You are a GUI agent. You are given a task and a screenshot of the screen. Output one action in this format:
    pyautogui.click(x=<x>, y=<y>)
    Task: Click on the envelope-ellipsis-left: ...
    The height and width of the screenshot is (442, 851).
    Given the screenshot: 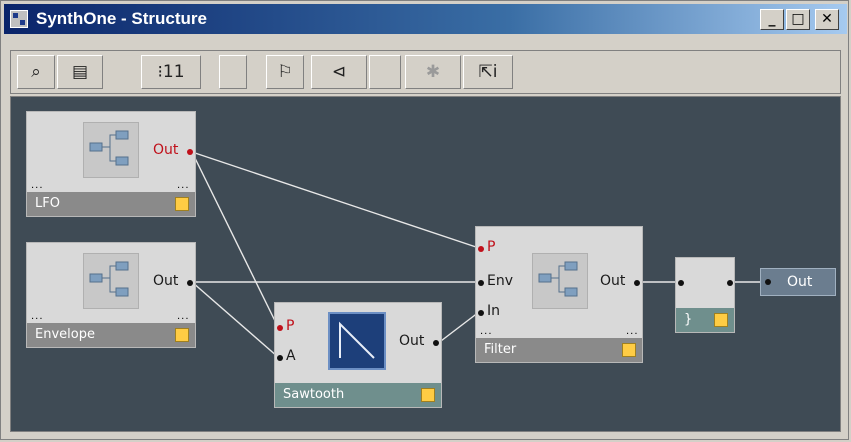 What is the action you would take?
    pyautogui.click(x=37, y=316)
    